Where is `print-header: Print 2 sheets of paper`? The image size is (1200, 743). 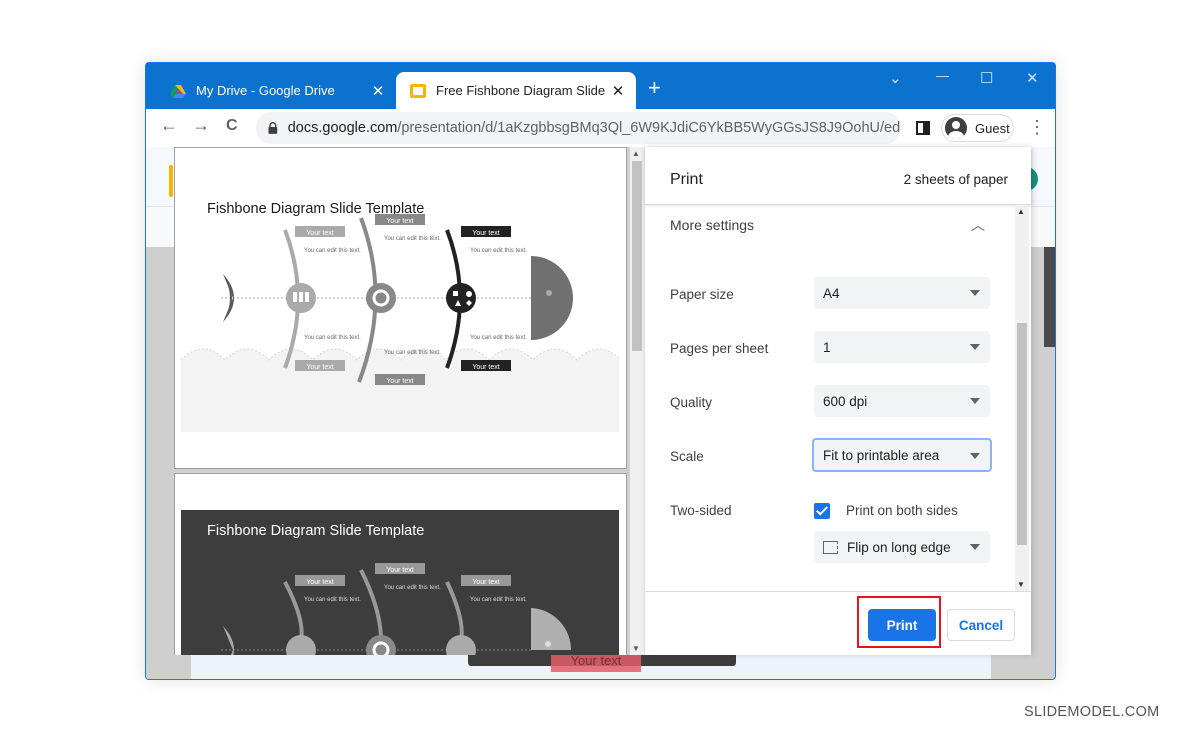 print-header: Print 2 sheets of paper is located at coordinates (838, 176).